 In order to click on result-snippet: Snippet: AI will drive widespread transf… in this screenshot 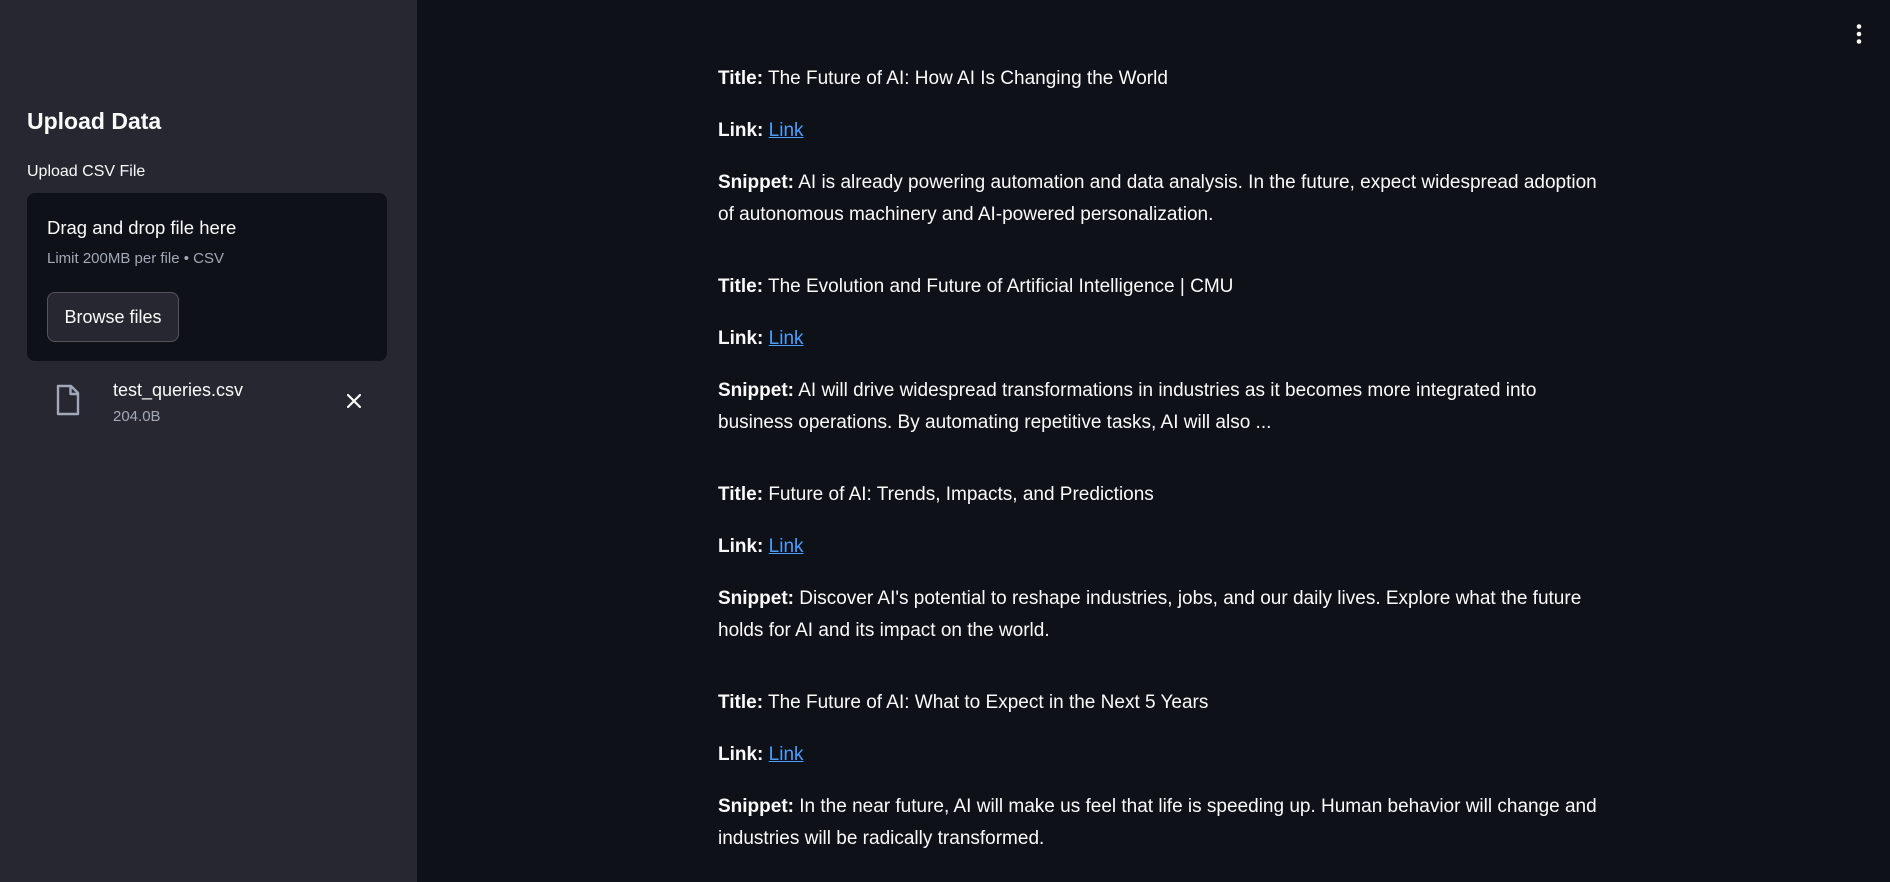, I will do `click(1158, 407)`.